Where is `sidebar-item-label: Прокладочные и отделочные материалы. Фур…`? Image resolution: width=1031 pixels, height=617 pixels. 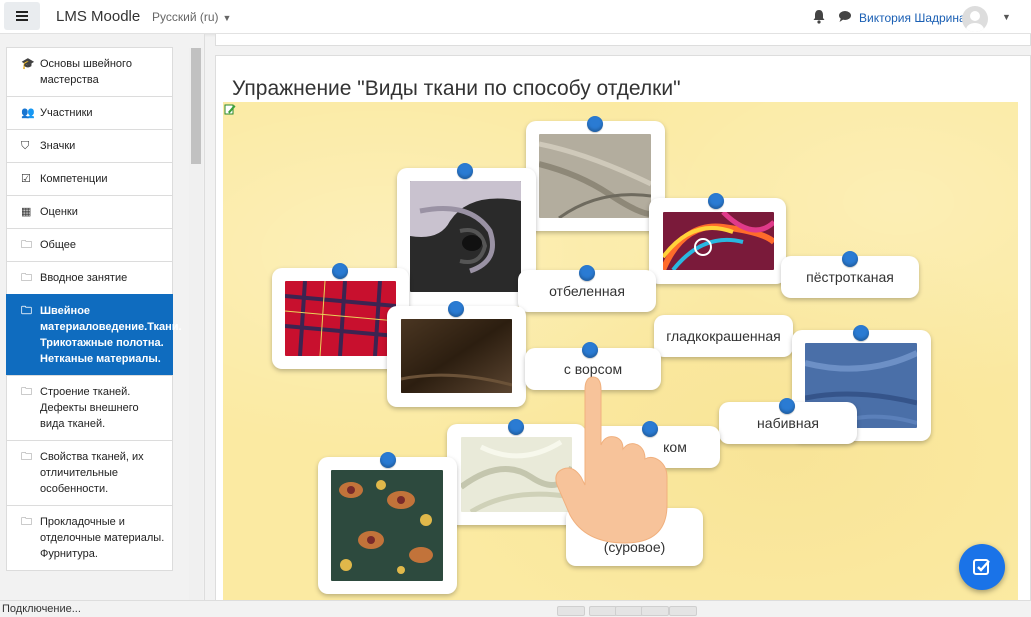 sidebar-item-label: Прокладочные и отделочные материалы. Фур… is located at coordinates (102, 538).